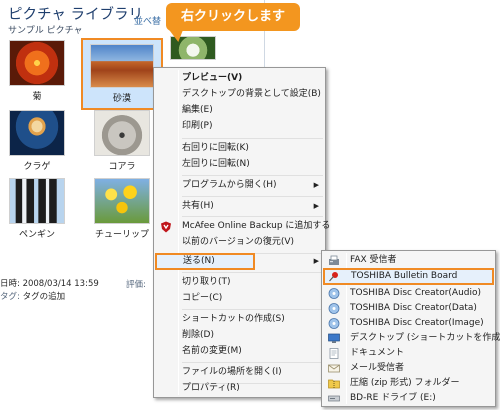  I want to click on menu-item-print: 印刷(P), so click(239, 126).